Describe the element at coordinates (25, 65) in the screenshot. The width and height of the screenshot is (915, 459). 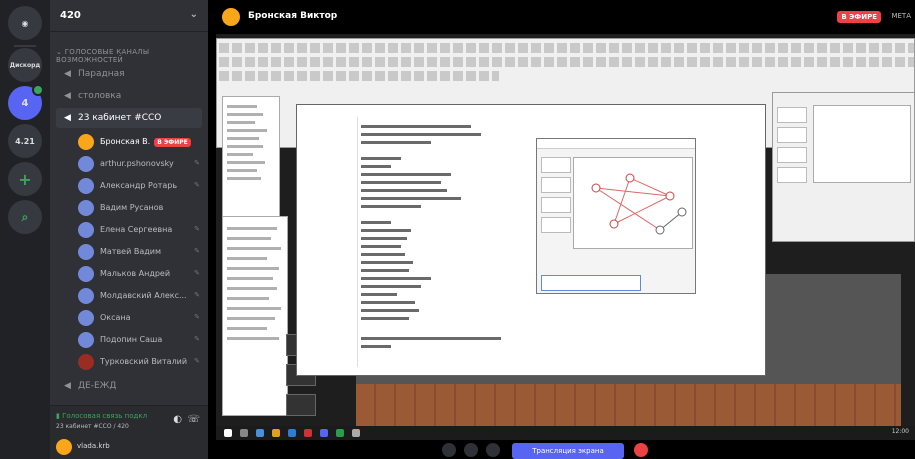
I see `home-button: Дискорд` at that location.